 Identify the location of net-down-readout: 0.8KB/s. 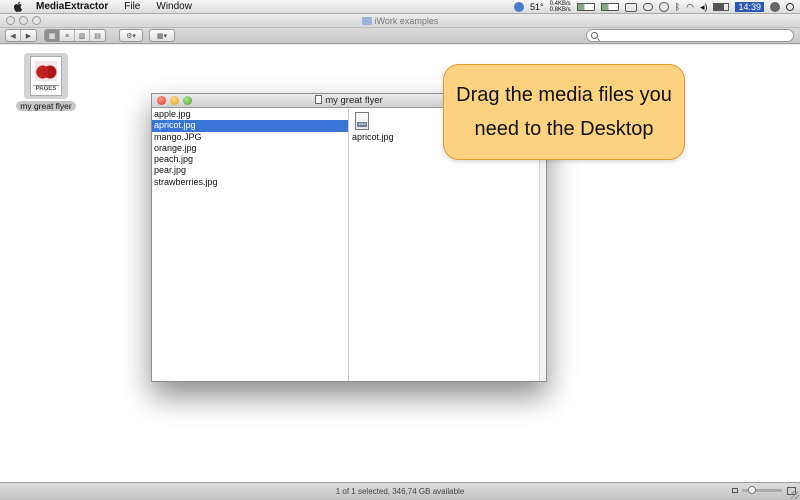
(560, 10).